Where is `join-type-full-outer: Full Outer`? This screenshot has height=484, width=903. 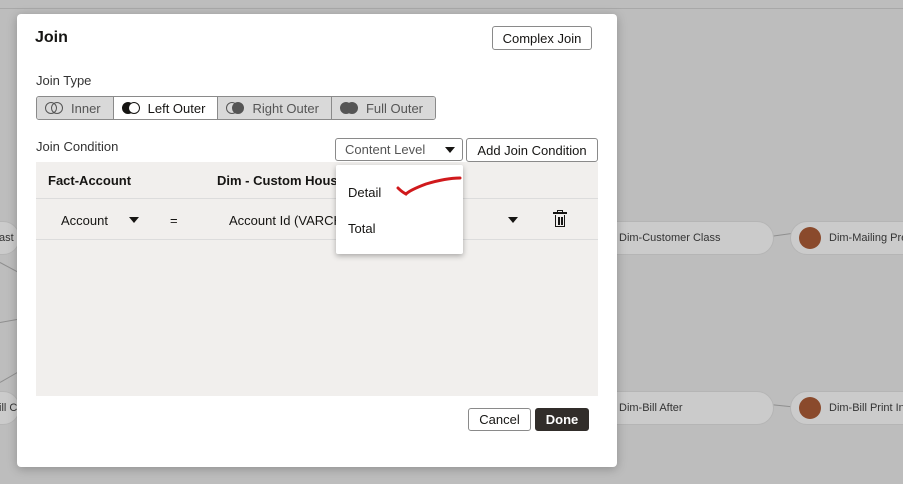
join-type-full-outer: Full Outer is located at coordinates (383, 108).